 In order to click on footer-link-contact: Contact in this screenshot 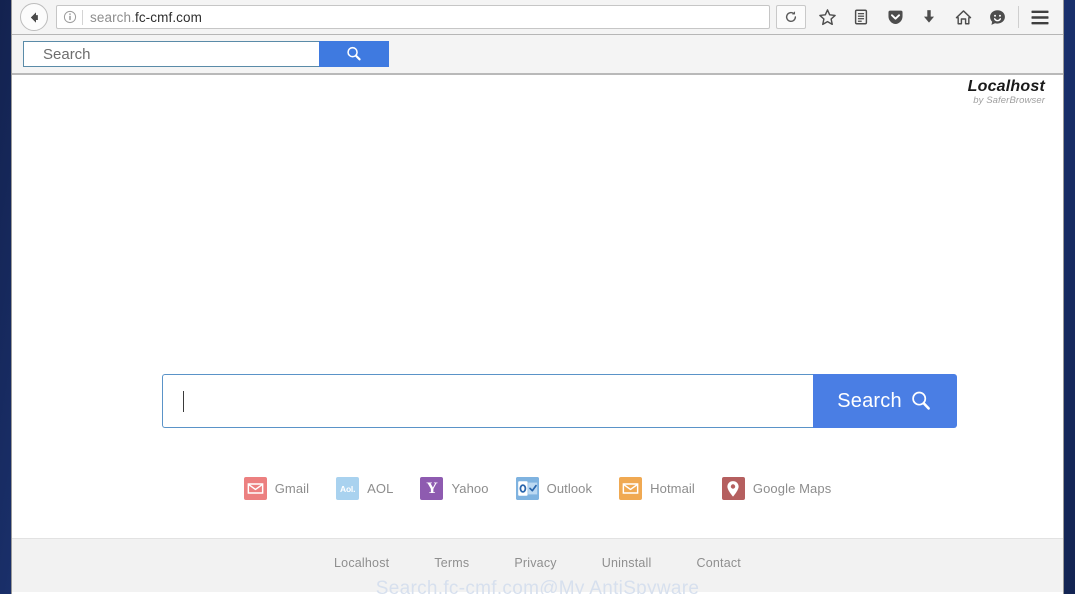, I will do `click(719, 563)`.